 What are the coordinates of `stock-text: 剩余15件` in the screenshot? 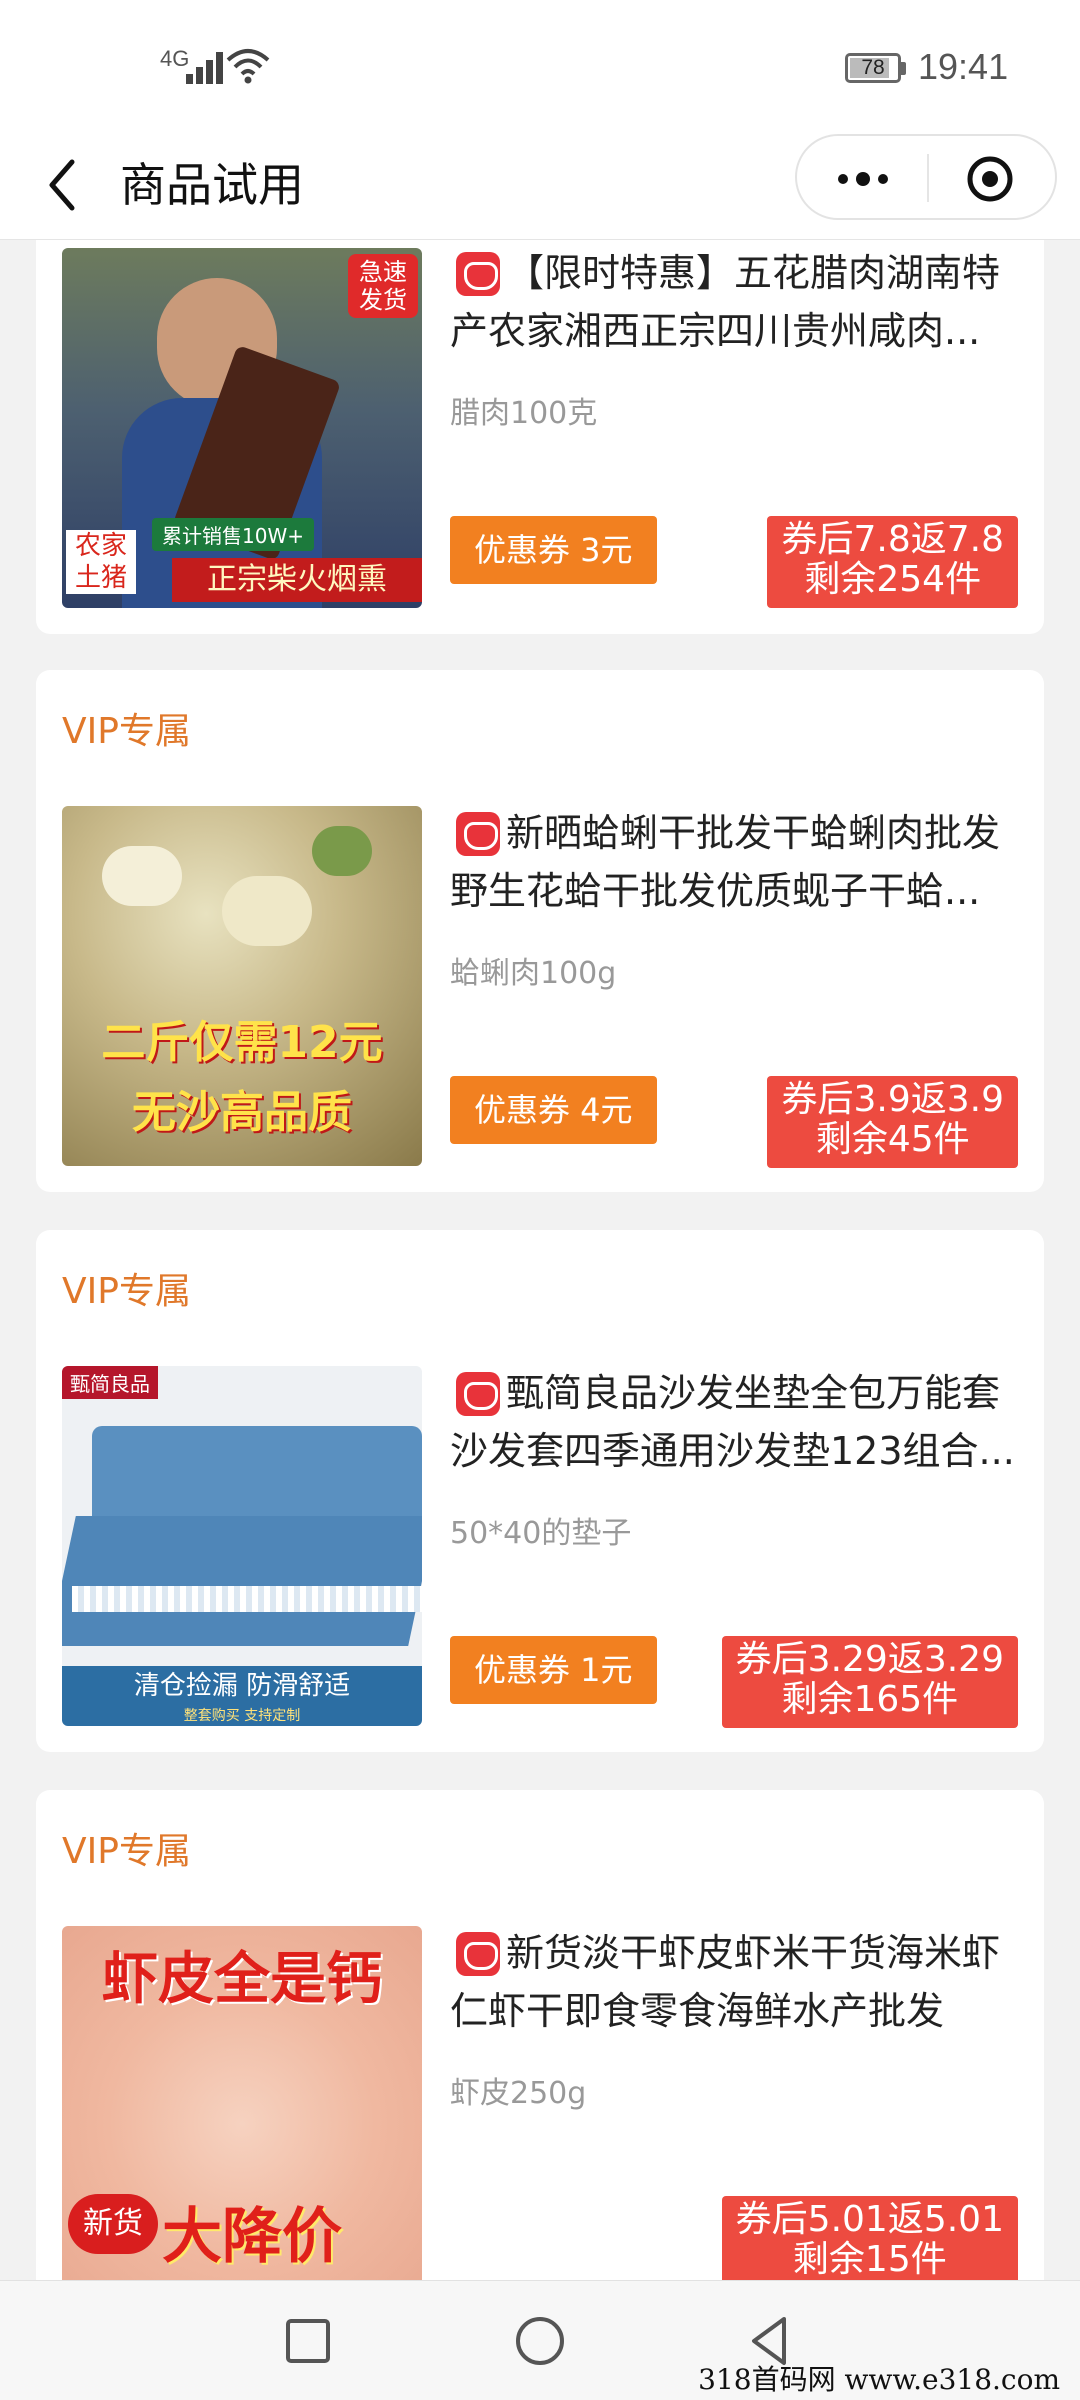 It's located at (869, 2259).